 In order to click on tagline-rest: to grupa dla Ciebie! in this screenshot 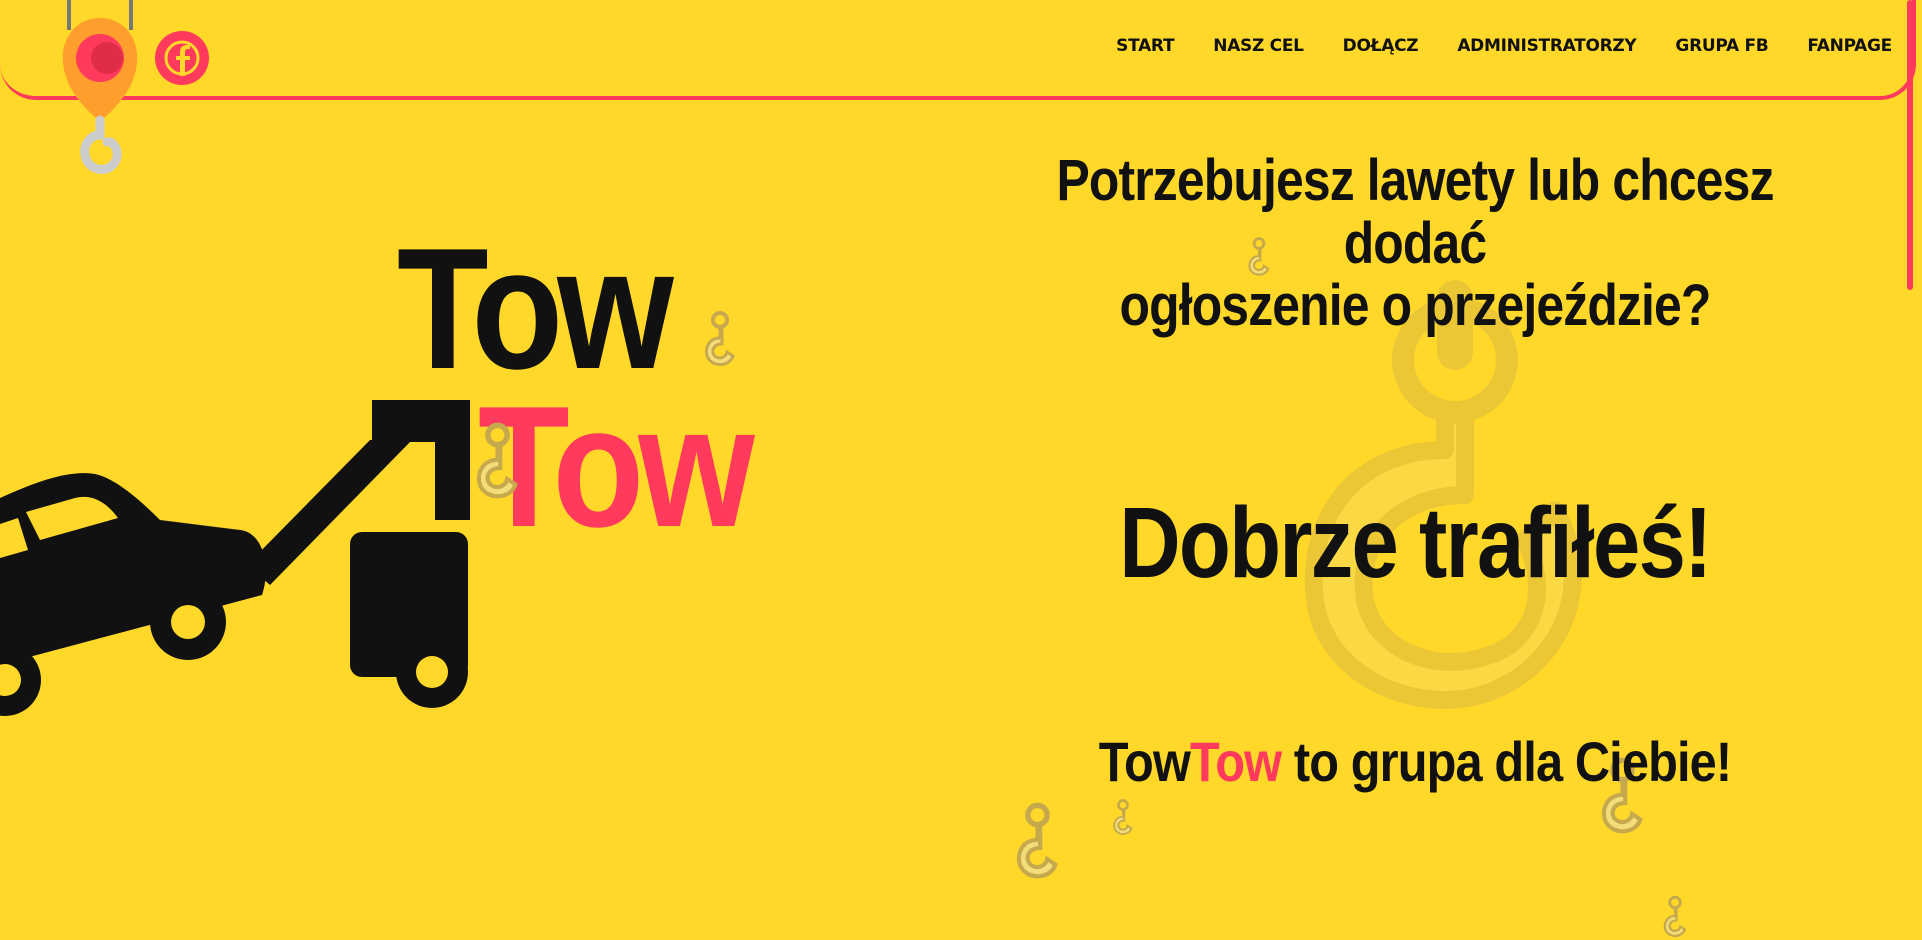, I will do `click(1506, 761)`.